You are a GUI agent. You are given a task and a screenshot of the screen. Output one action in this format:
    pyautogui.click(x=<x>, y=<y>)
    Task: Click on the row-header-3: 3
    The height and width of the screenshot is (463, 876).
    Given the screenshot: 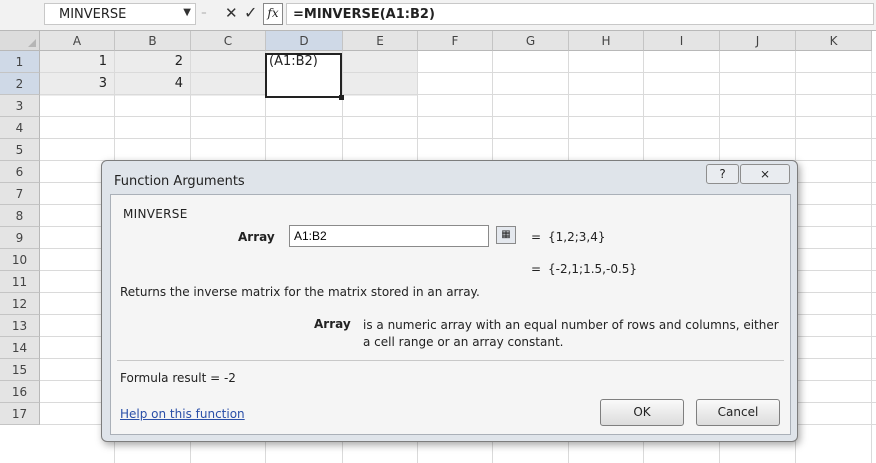 What is the action you would take?
    pyautogui.click(x=20, y=106)
    